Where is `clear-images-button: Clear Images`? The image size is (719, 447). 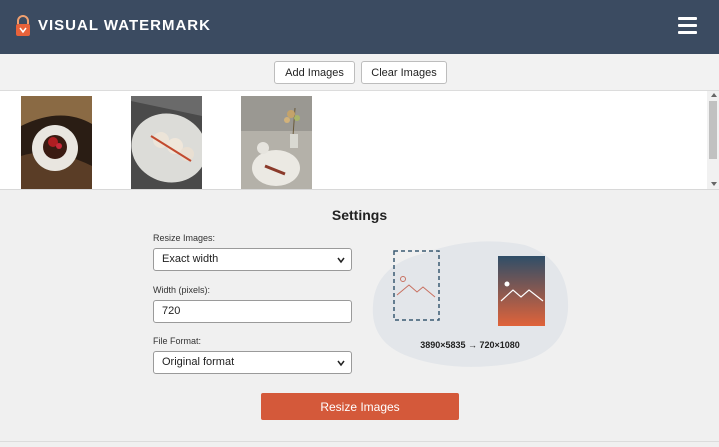 clear-images-button: Clear Images is located at coordinates (404, 72).